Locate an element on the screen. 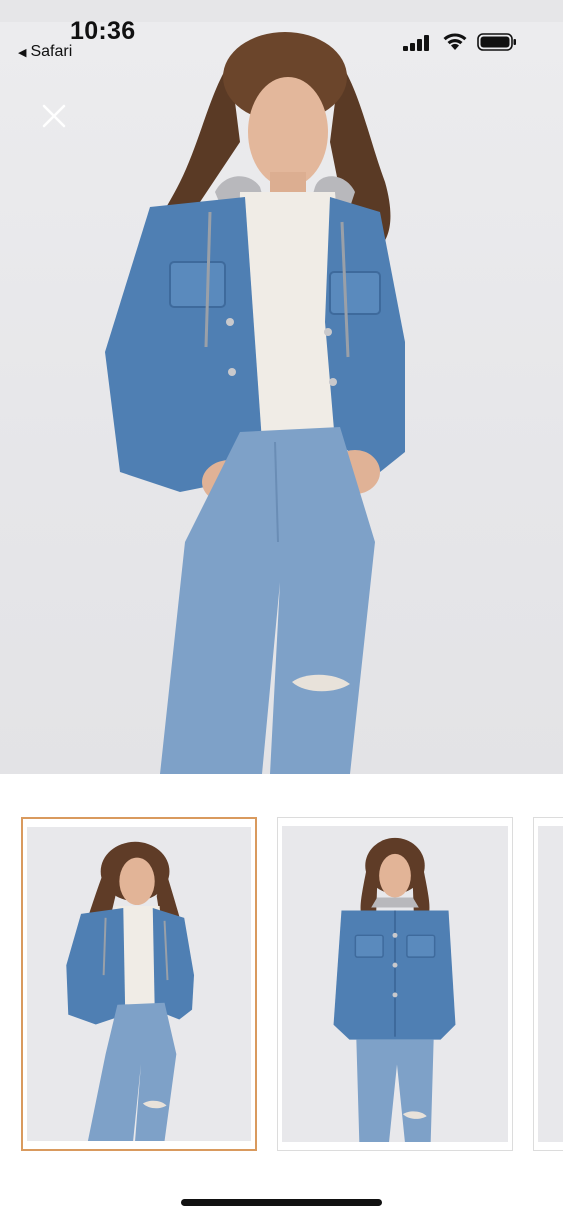 This screenshot has height=1219, width=563. close-button is located at coordinates (54, 116).